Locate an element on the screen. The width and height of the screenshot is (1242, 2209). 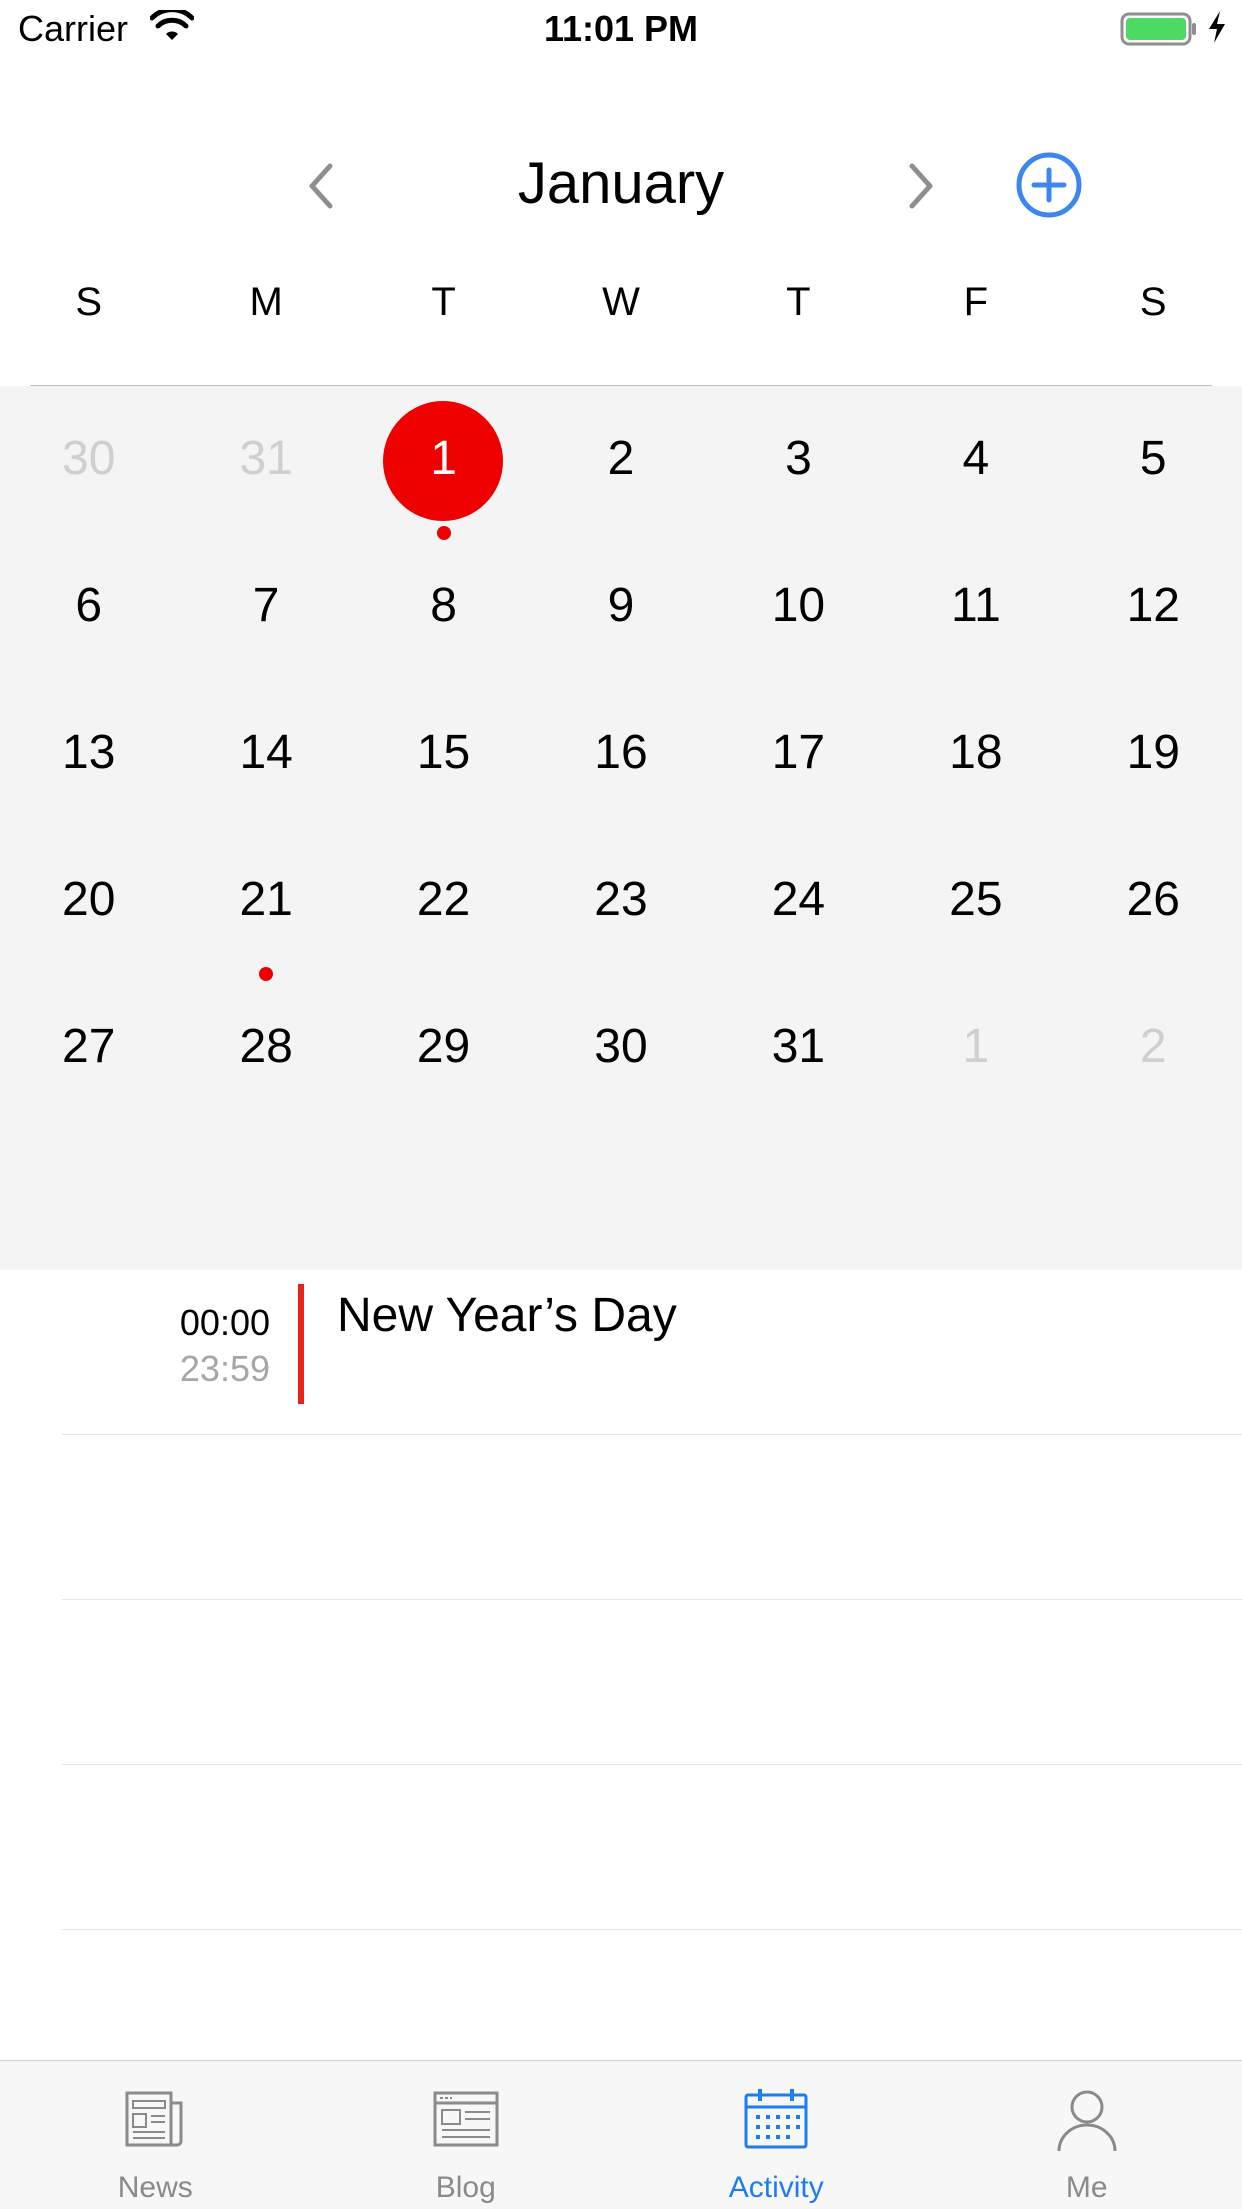
calendar-day: 29 is located at coordinates (443, 1047).